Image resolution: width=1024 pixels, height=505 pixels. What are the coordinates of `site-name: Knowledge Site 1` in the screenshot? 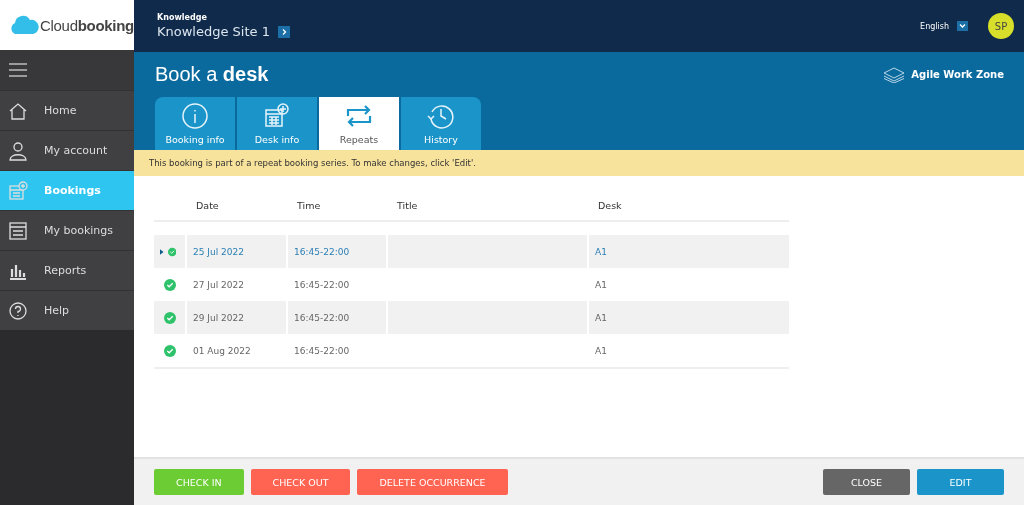 It's located at (213, 31).